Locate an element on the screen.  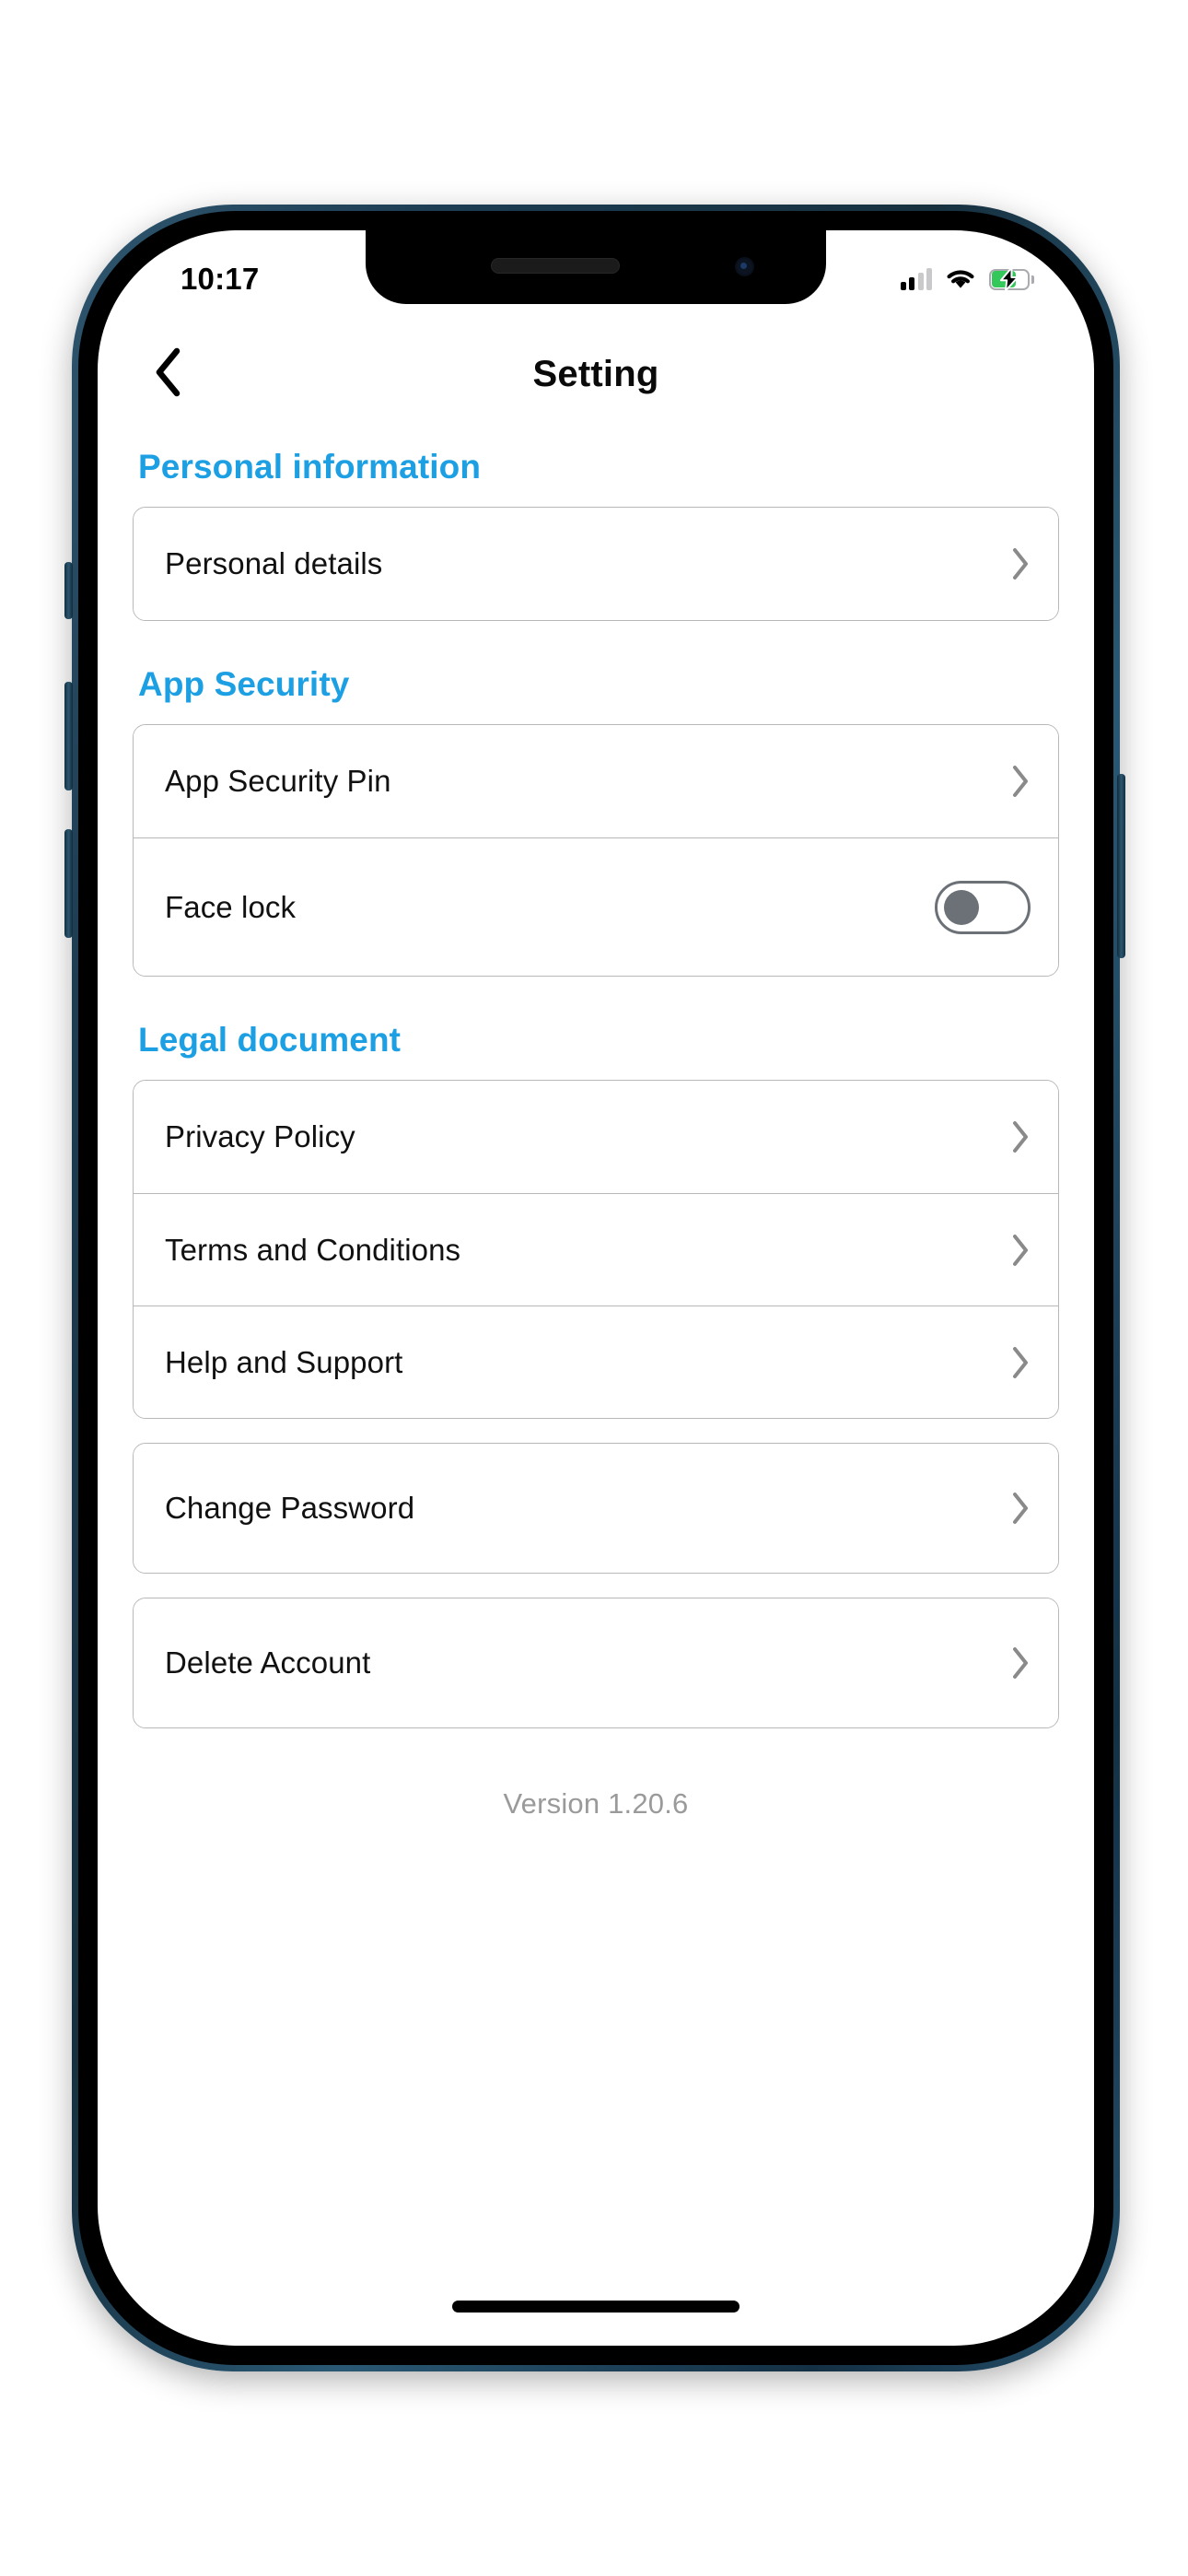
volume-up-button is located at coordinates (68, 736).